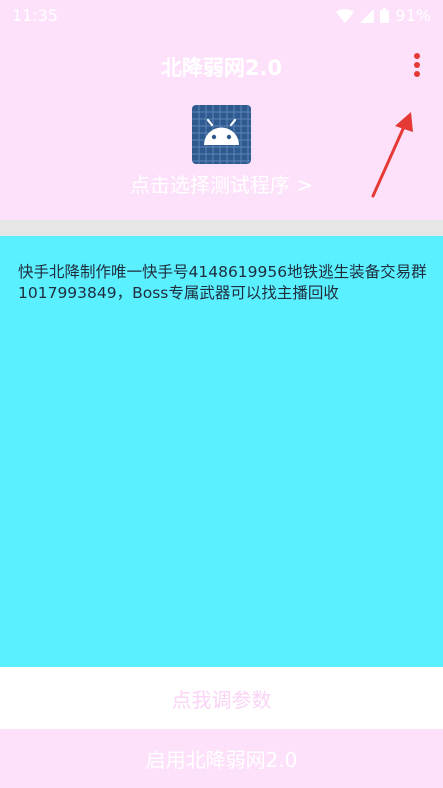 The height and width of the screenshot is (788, 443). I want to click on divider, so click(221, 228).